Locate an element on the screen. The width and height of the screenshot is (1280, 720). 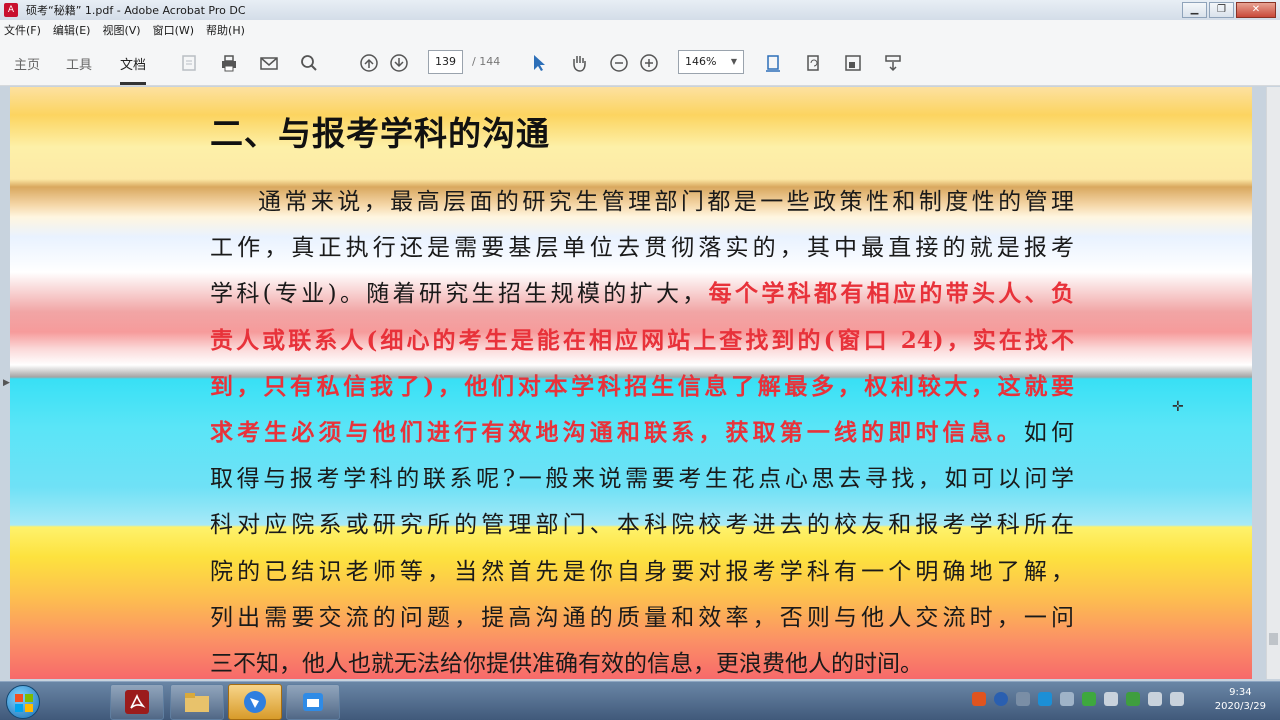
acrobat-icon is located at coordinates (137, 702).